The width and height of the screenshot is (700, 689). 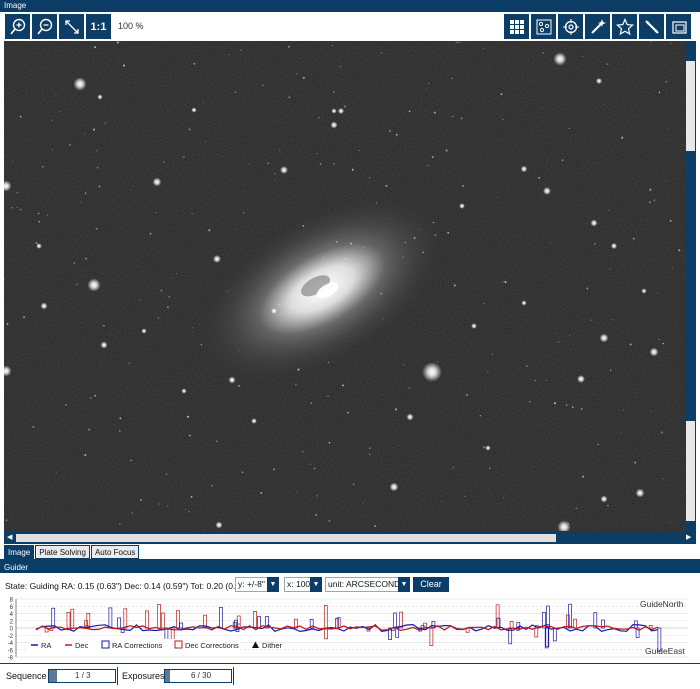 I want to click on image-vertical-scrollbar, so click(x=690, y=286).